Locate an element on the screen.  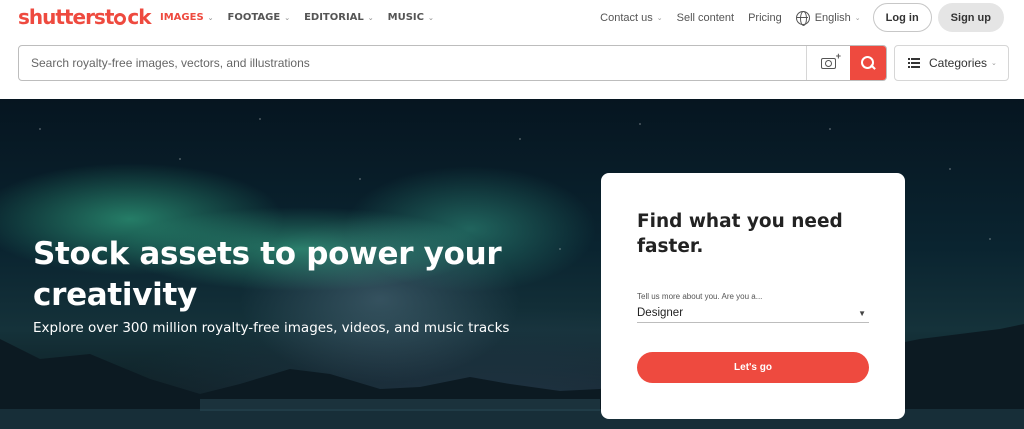
camera-plus-icon: + is located at coordinates (831, 60).